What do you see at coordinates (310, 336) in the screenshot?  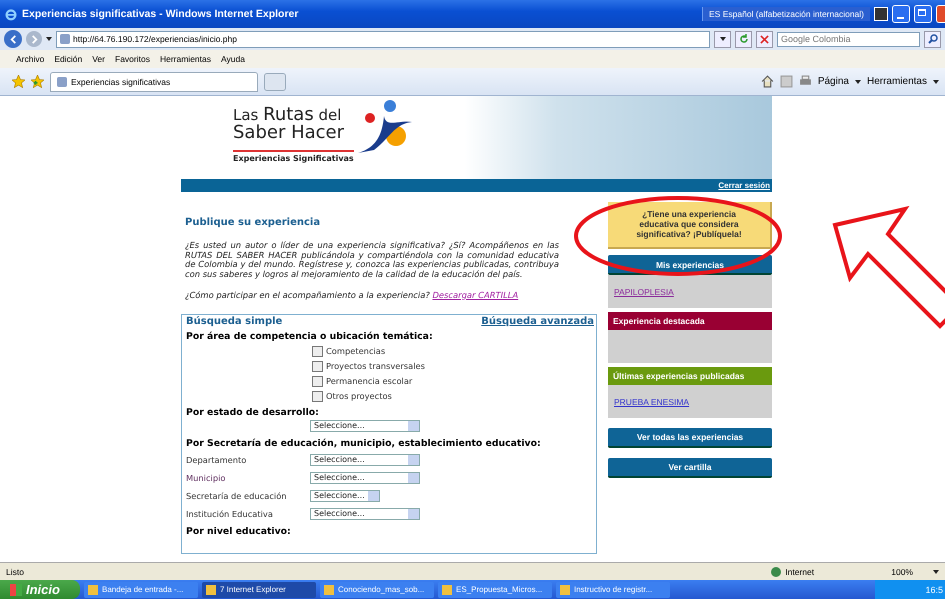 I see `filter-heading: Por área de competencia o ubicación temática:` at bounding box center [310, 336].